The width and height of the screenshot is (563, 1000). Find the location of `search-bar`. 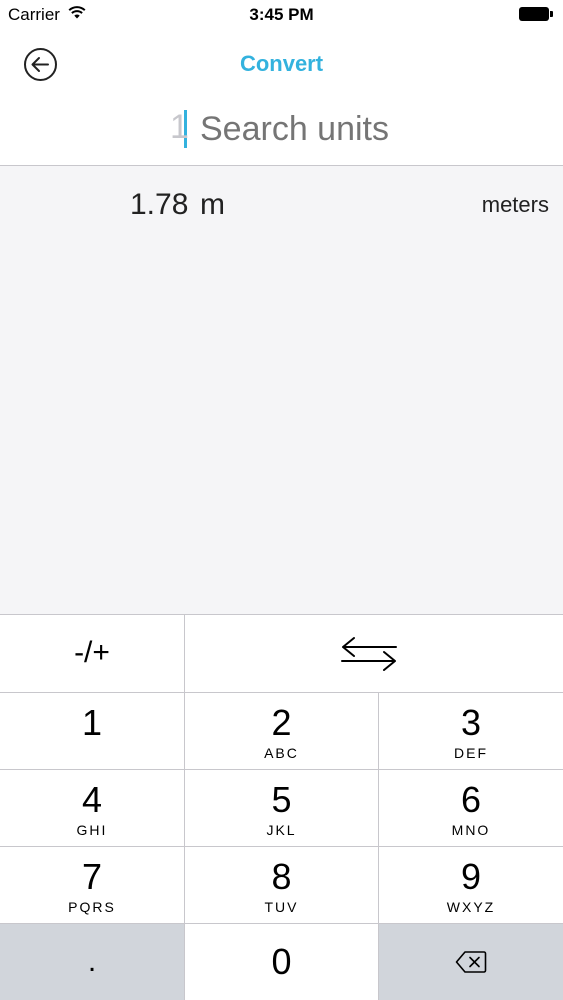

search-bar is located at coordinates (281, 131).